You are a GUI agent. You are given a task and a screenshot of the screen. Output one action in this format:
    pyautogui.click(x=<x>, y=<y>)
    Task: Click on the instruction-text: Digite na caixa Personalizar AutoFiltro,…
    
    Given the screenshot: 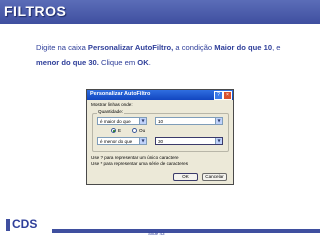 What is the action you would take?
    pyautogui.click(x=171, y=55)
    